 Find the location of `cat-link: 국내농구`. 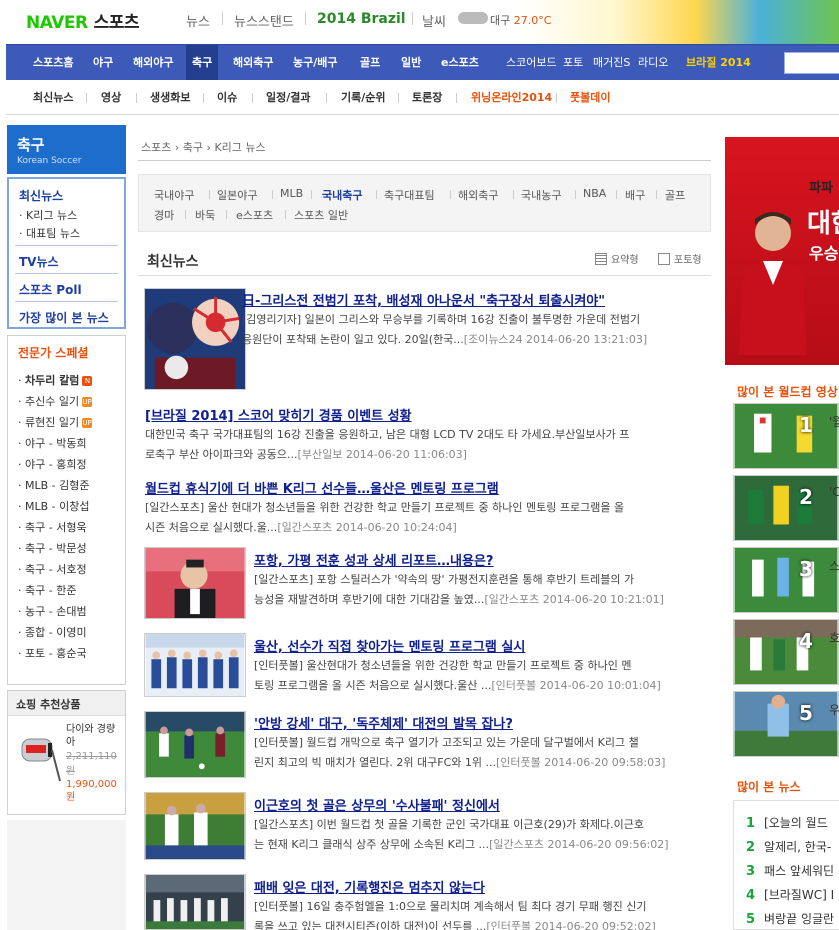

cat-link: 국내농구 is located at coordinates (541, 195).